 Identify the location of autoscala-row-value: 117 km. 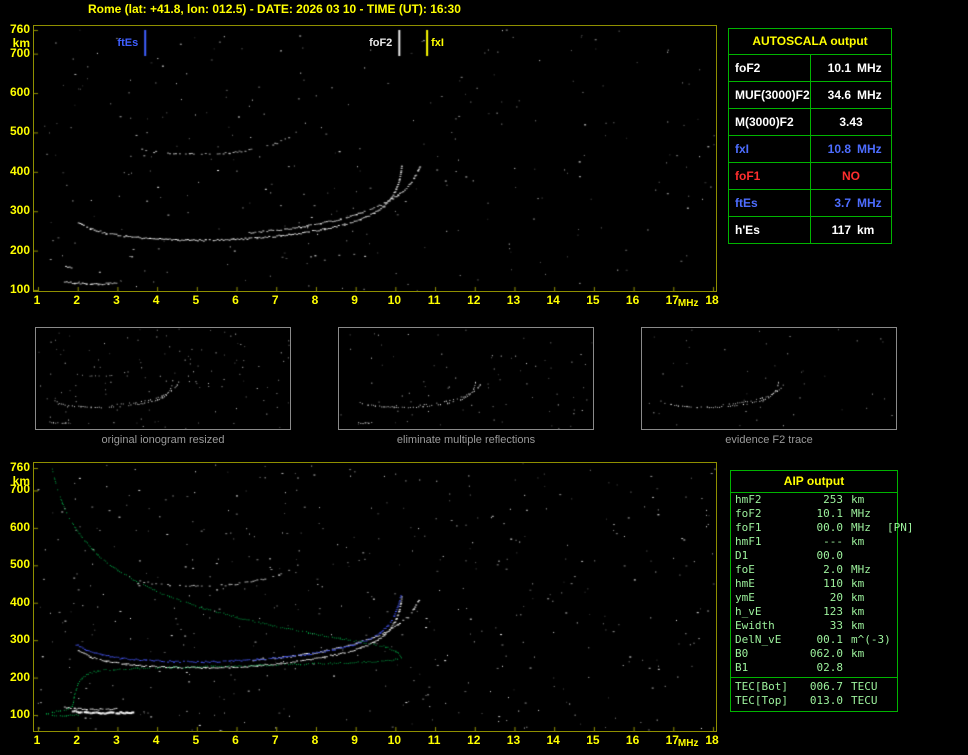
(853, 230).